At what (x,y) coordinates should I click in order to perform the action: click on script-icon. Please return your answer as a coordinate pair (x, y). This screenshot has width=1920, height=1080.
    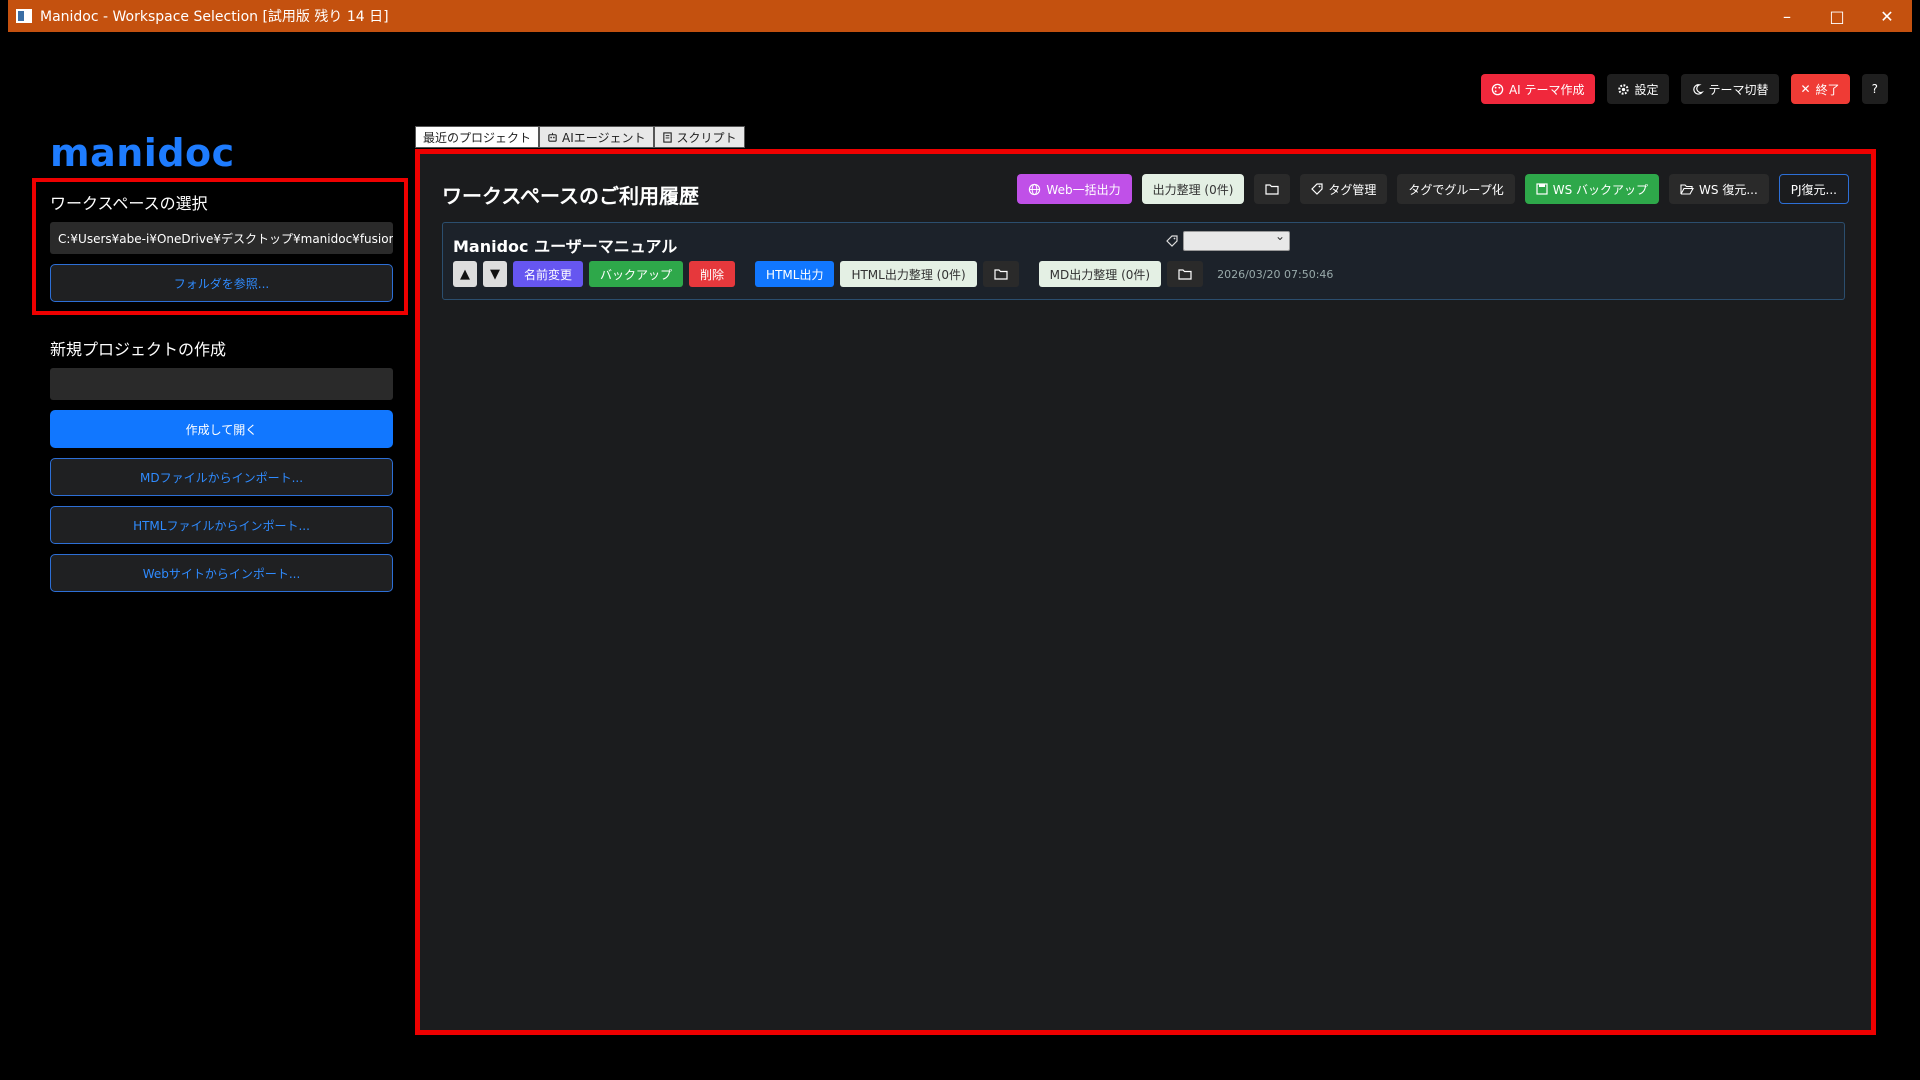
    Looking at the image, I should click on (667, 137).